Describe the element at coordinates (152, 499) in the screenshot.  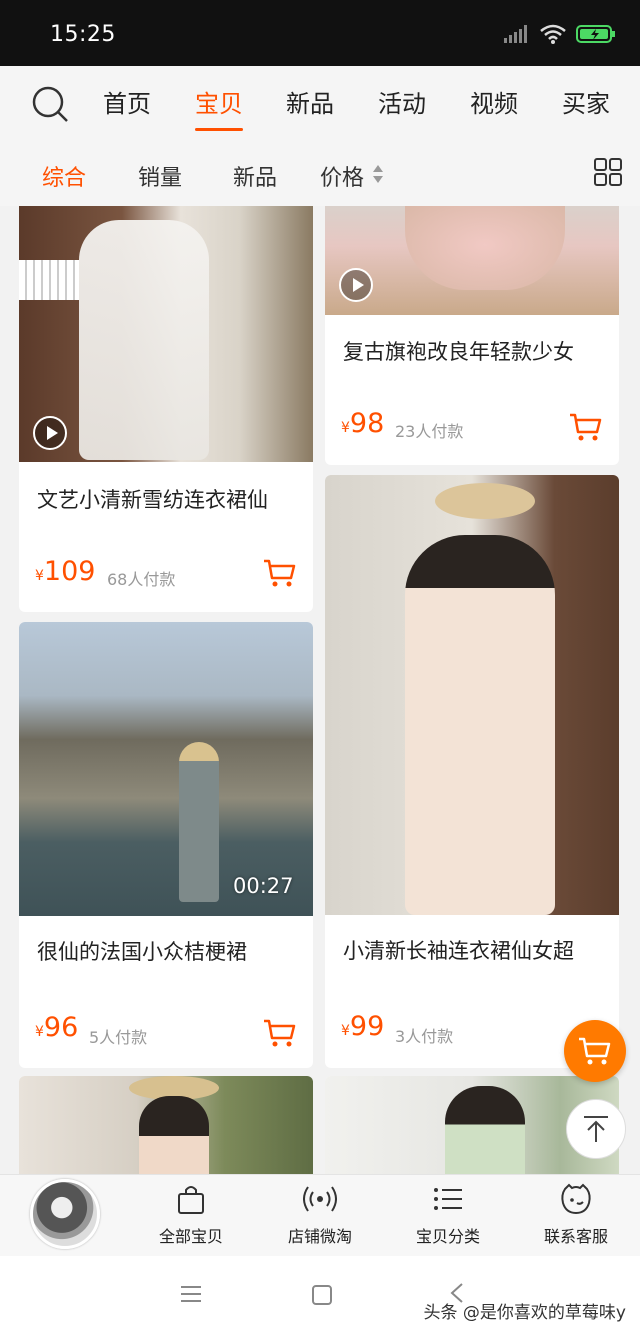
I see `product-title: 文艺小清新雪纺连衣裙仙` at that location.